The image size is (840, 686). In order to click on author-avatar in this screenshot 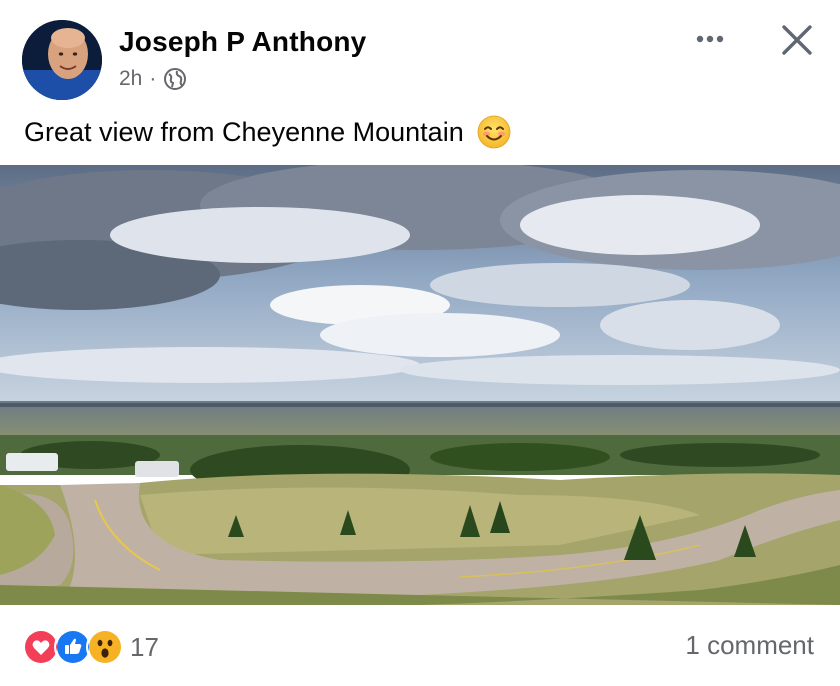, I will do `click(62, 60)`.